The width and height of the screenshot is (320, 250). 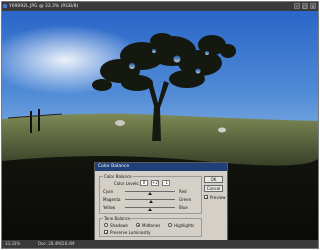 What do you see at coordinates (166, 183) in the screenshot?
I see `yellow-blue-level-field: -1` at bounding box center [166, 183].